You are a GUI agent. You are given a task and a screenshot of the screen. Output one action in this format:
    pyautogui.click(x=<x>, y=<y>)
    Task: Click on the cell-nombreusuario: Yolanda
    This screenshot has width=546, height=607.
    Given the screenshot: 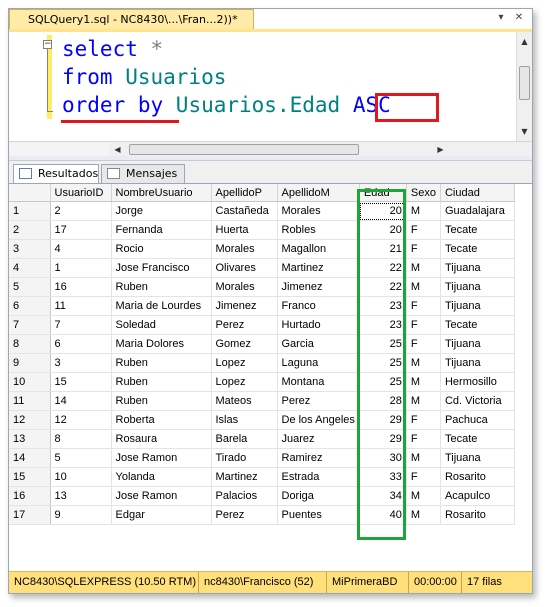 What is the action you would take?
    pyautogui.click(x=161, y=477)
    